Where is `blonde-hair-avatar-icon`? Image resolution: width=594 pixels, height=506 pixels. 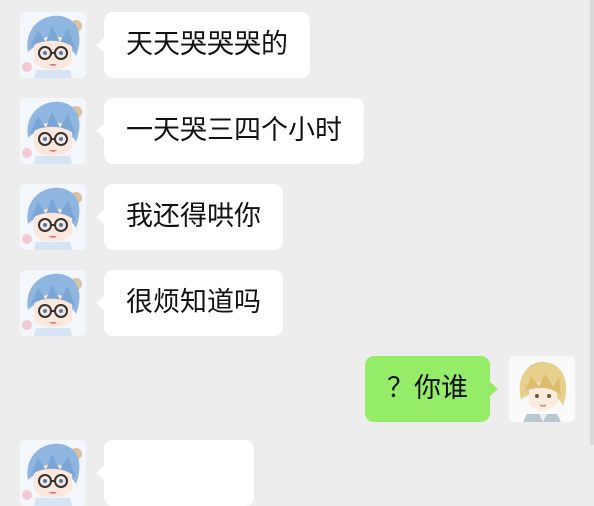
blonde-hair-avatar-icon is located at coordinates (542, 389).